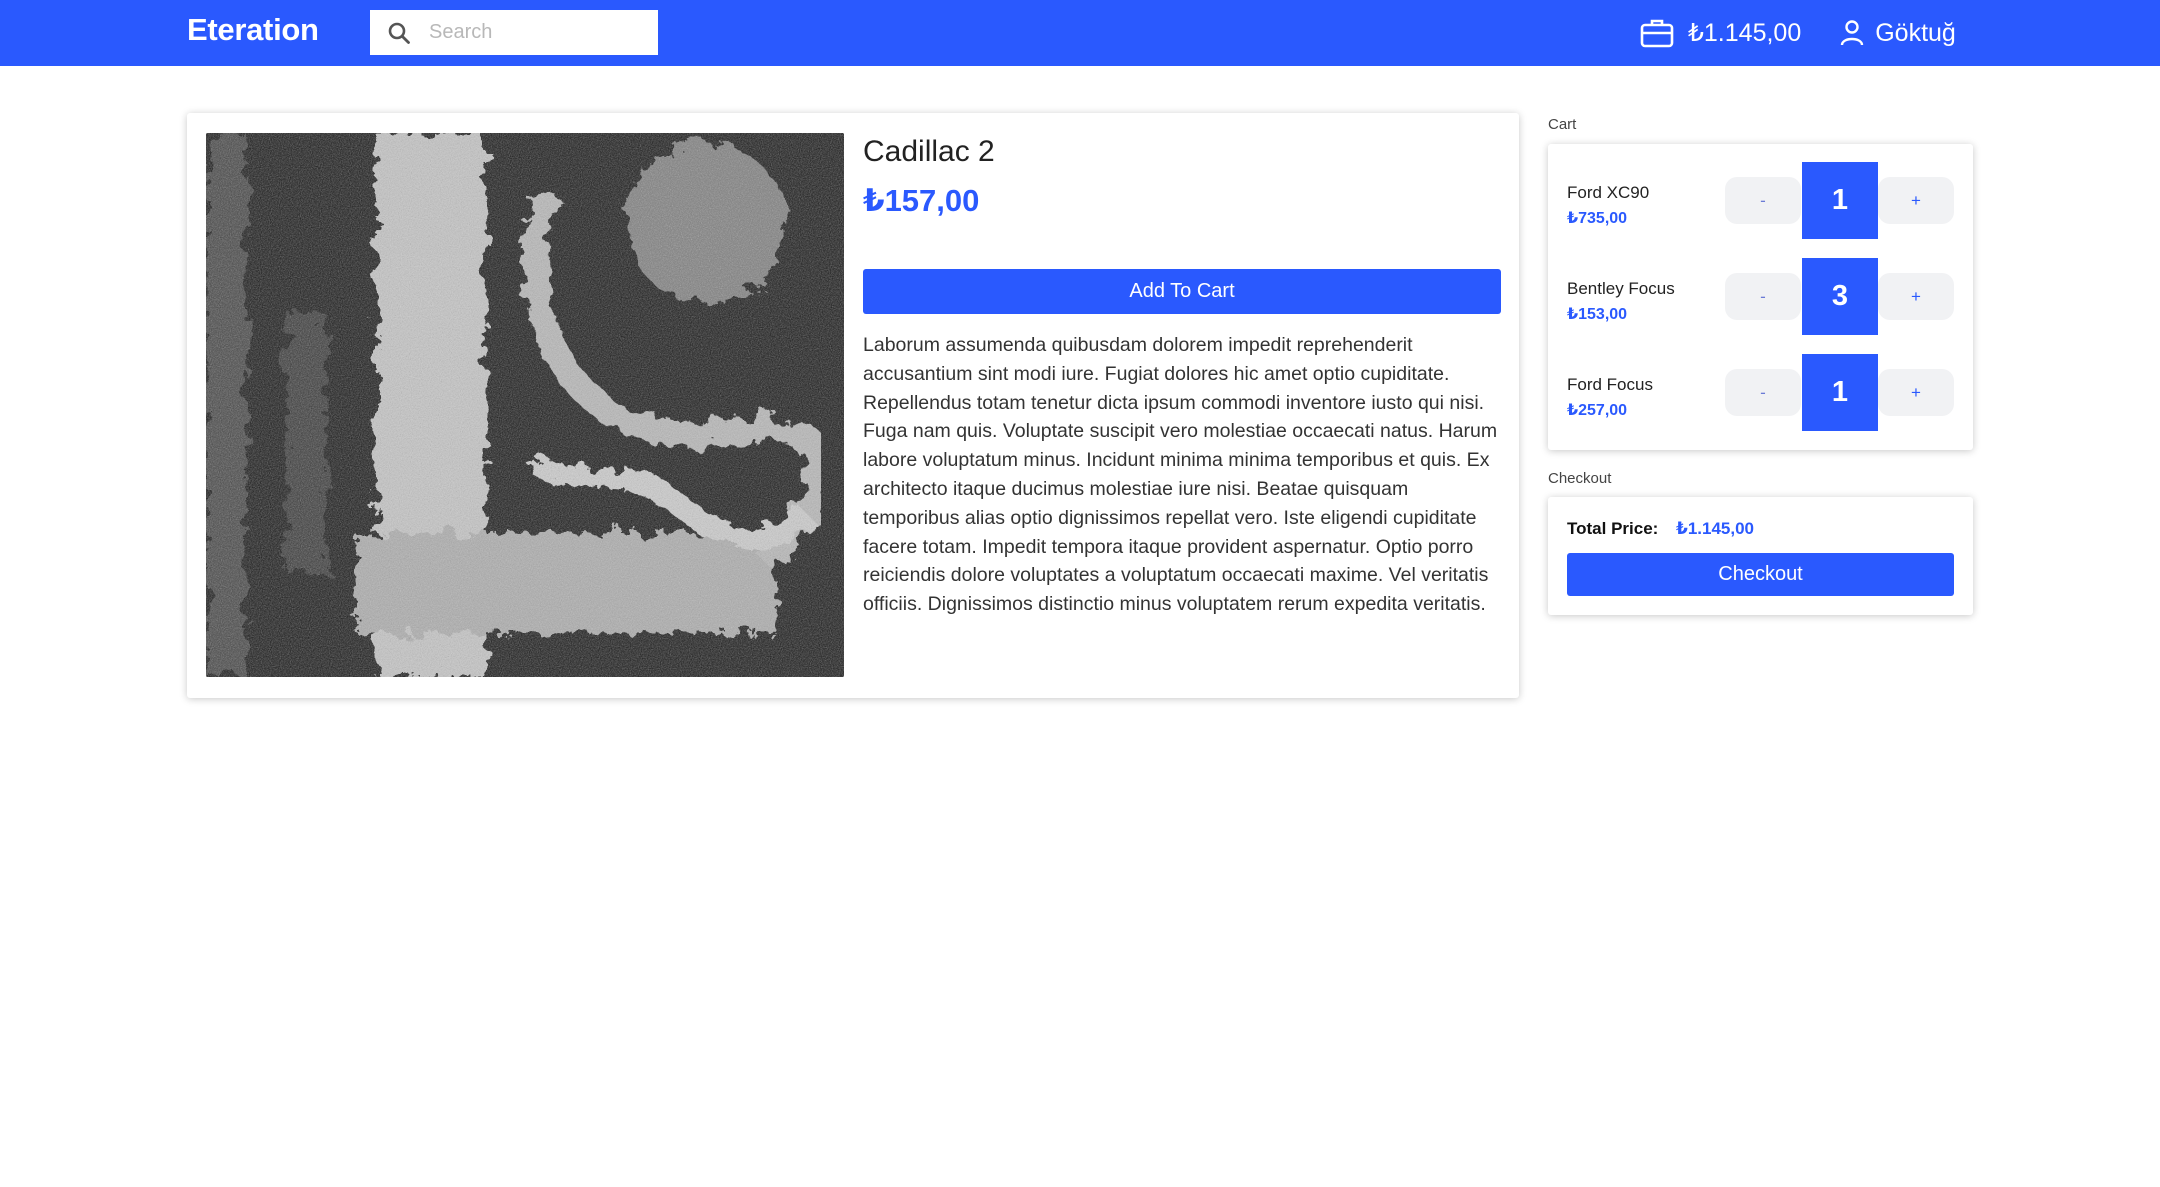  Describe the element at coordinates (1715, 528) in the screenshot. I see `total-price-value: ₺1.145,00` at that location.